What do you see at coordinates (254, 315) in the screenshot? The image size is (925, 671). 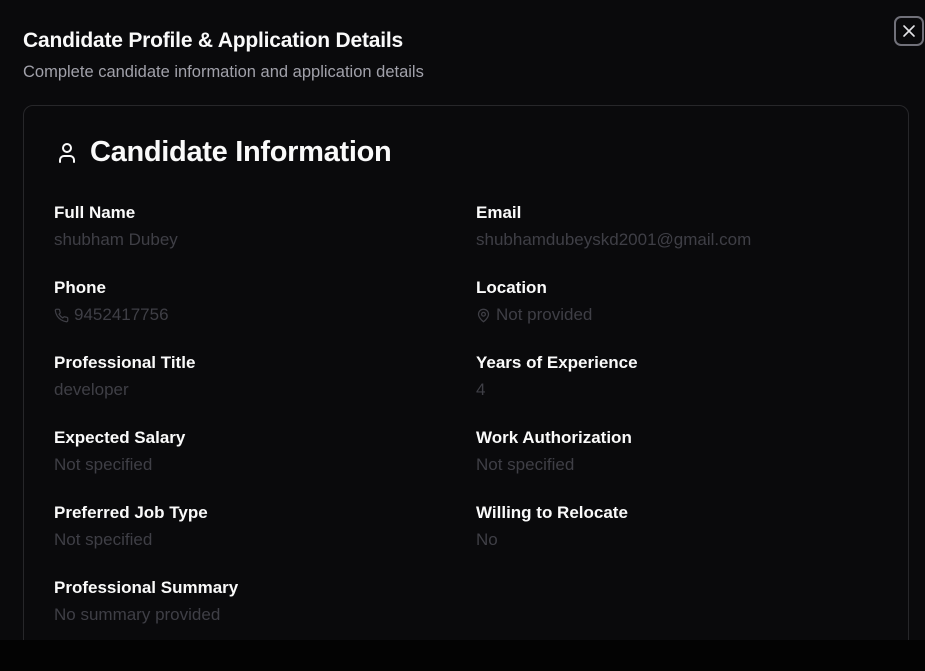 I see `field-value-row: 9452417756` at bounding box center [254, 315].